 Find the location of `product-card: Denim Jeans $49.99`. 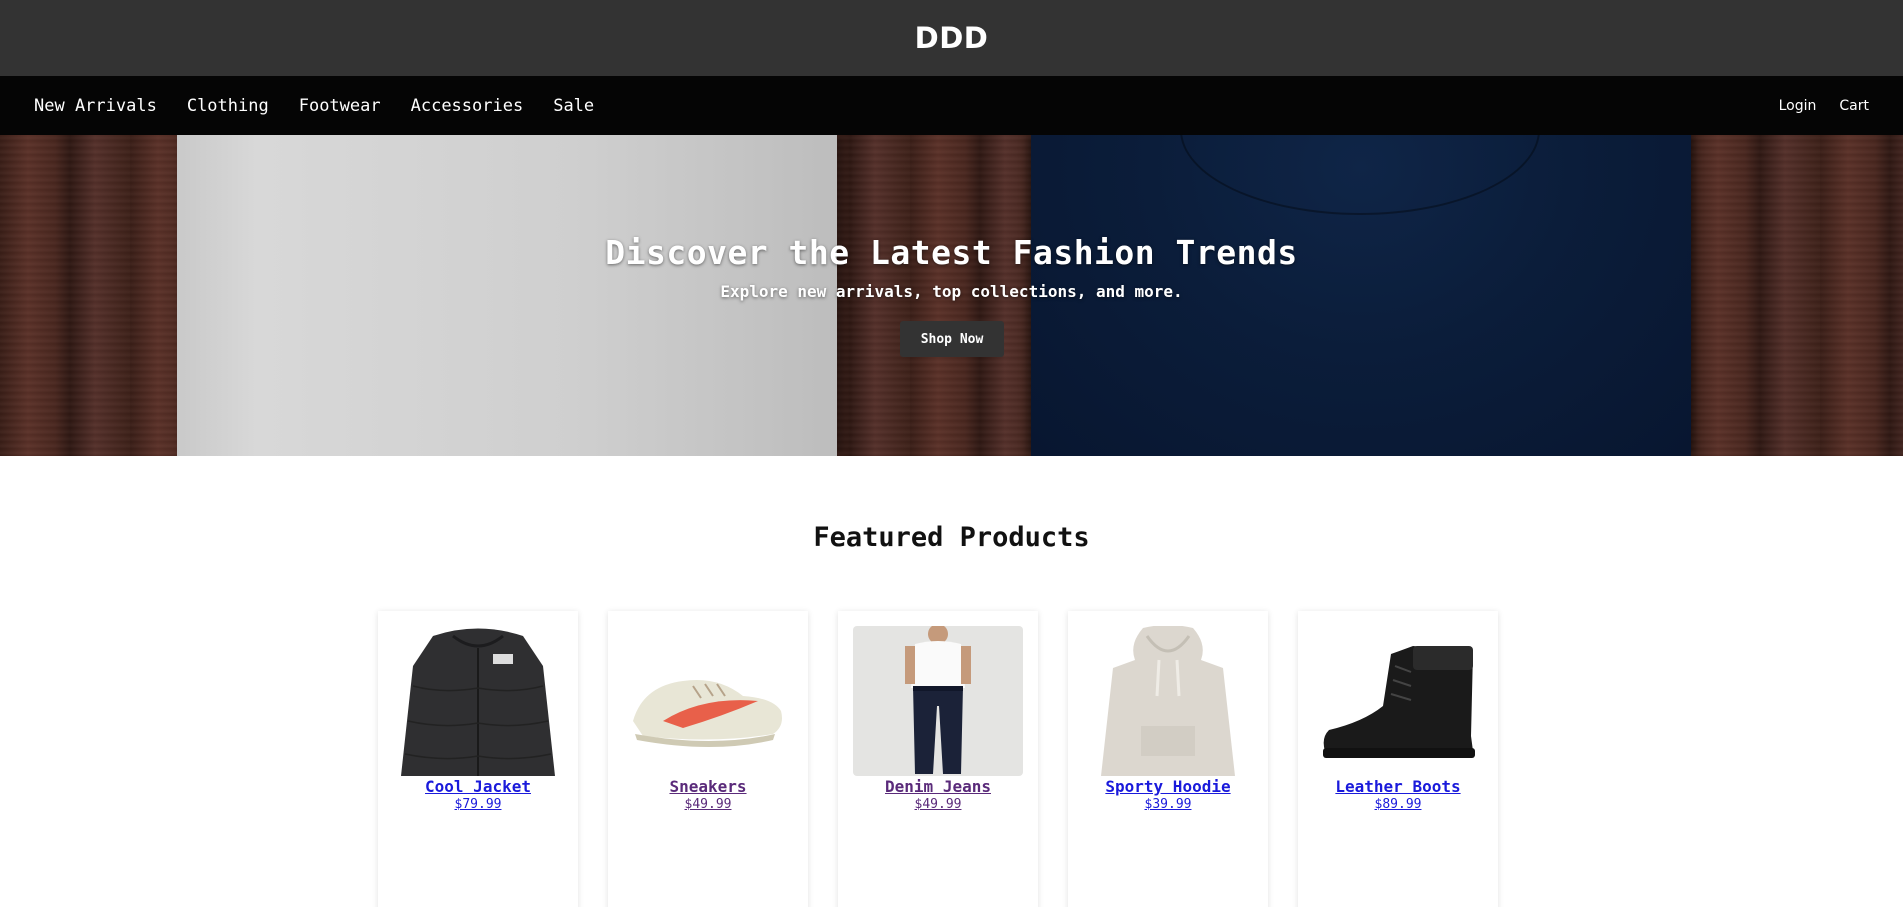

product-card: Denim Jeans $49.99 is located at coordinates (938, 759).